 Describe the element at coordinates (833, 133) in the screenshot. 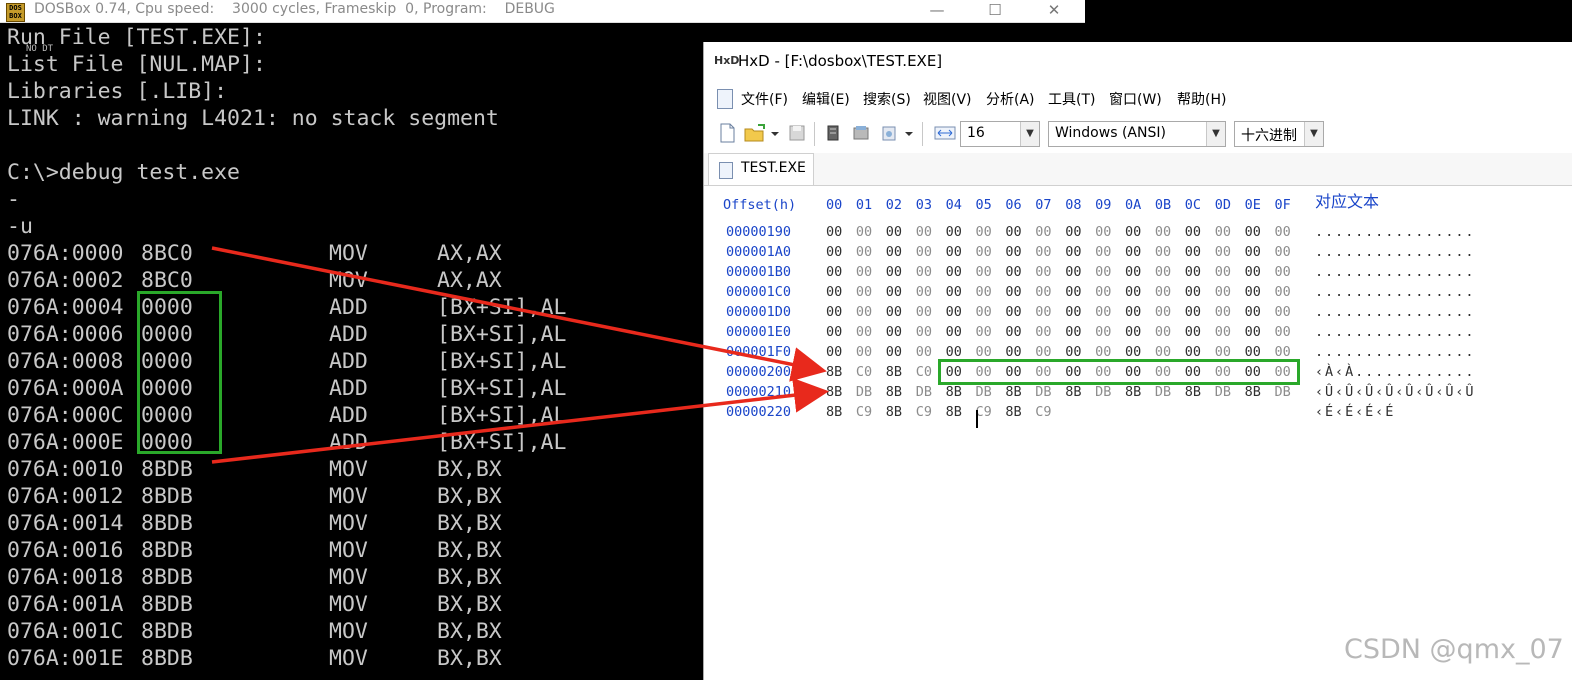

I see `ram-icon` at that location.